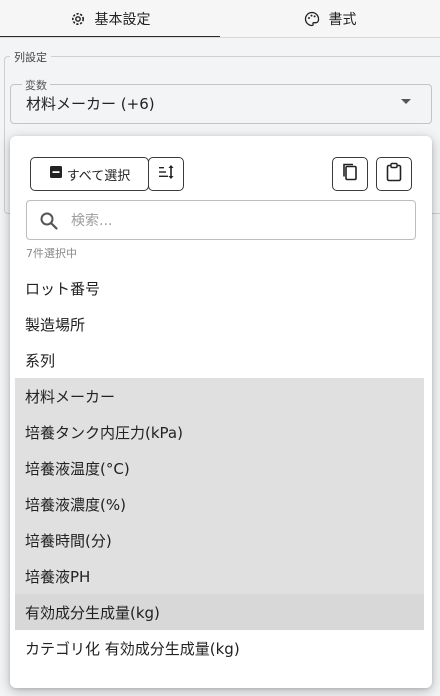 The height and width of the screenshot is (696, 440). I want to click on selected-count: 7件選択中, so click(51, 253).